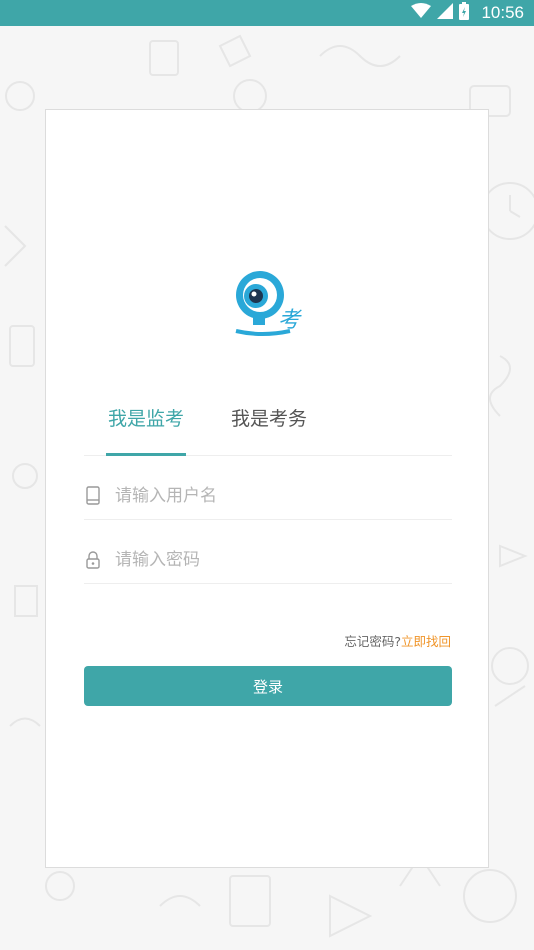 The width and height of the screenshot is (534, 950). Describe the element at coordinates (269, 304) in the screenshot. I see `webcam-logo-icon: 考` at that location.